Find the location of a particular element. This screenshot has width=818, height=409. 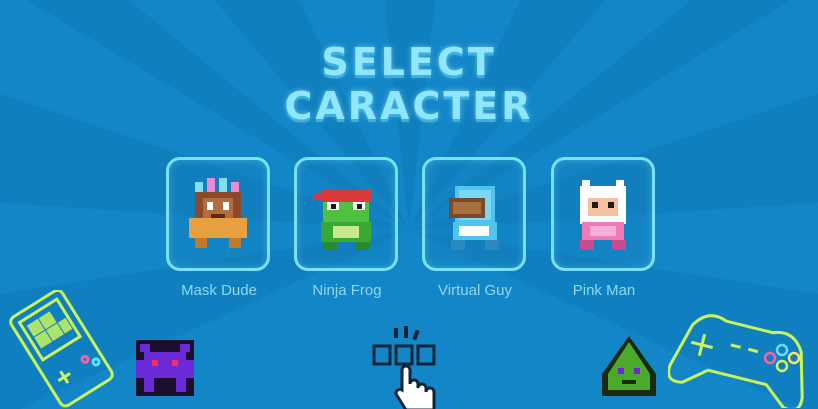

character-card-virtual-guy is located at coordinates (474, 214).